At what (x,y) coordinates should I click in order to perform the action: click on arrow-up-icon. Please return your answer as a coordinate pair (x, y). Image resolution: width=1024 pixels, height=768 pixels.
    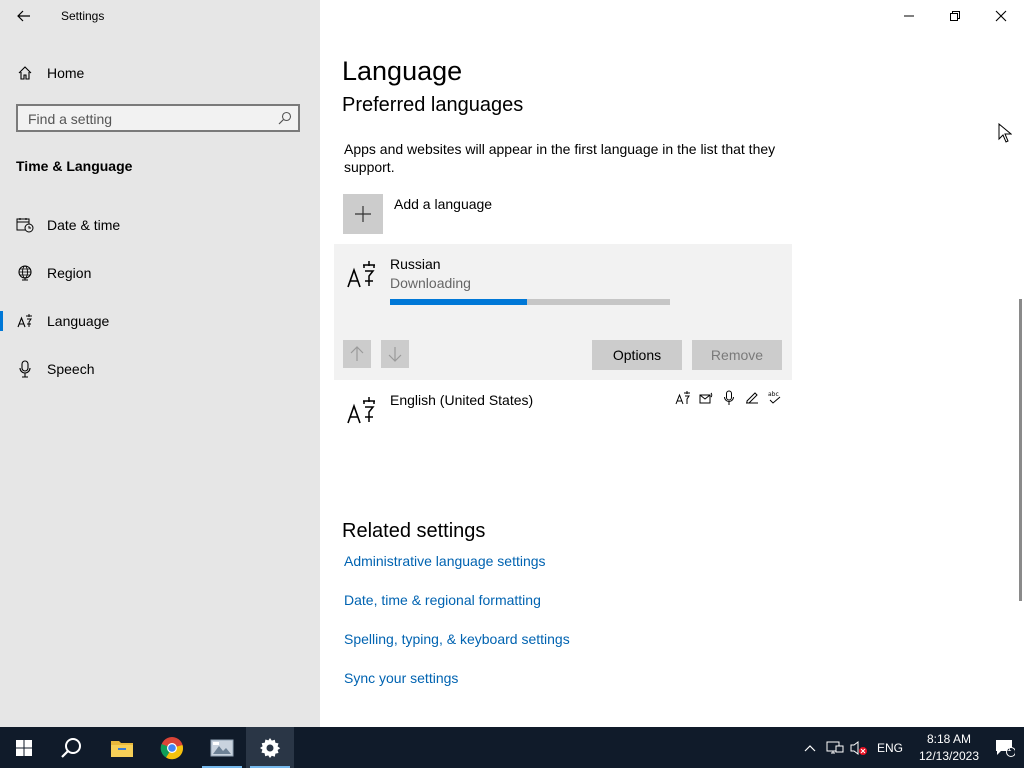
    Looking at the image, I should click on (357, 353).